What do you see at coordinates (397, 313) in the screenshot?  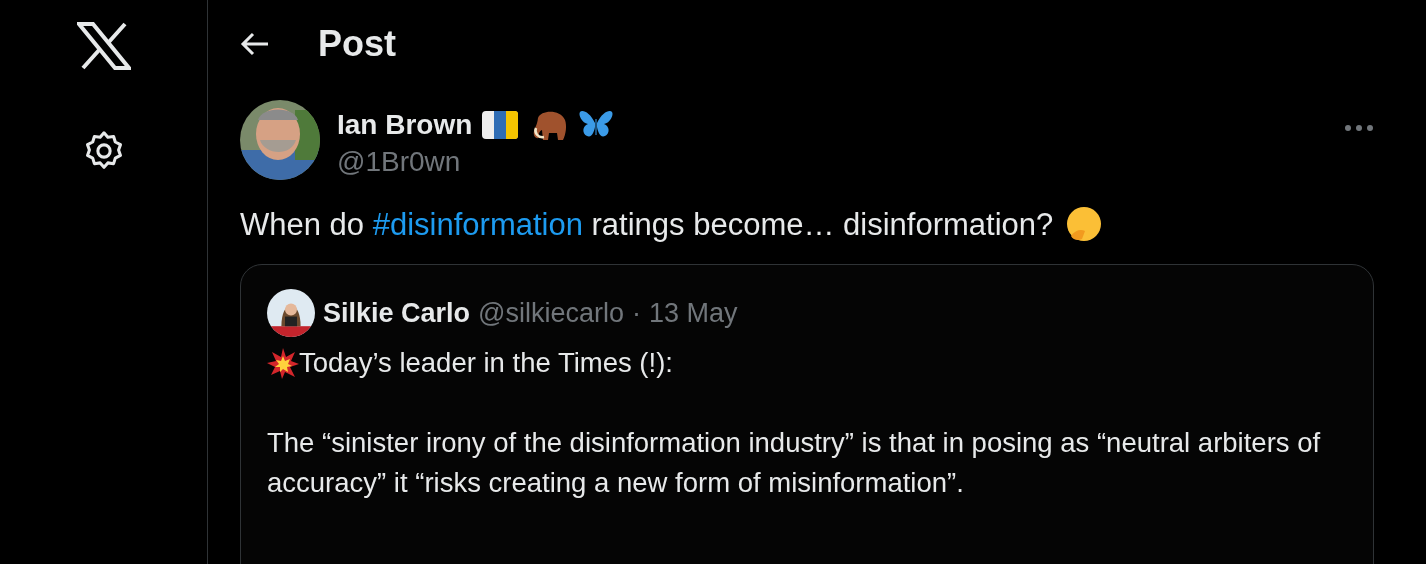 I see `quoted-author-name: Silkie Carlo` at bounding box center [397, 313].